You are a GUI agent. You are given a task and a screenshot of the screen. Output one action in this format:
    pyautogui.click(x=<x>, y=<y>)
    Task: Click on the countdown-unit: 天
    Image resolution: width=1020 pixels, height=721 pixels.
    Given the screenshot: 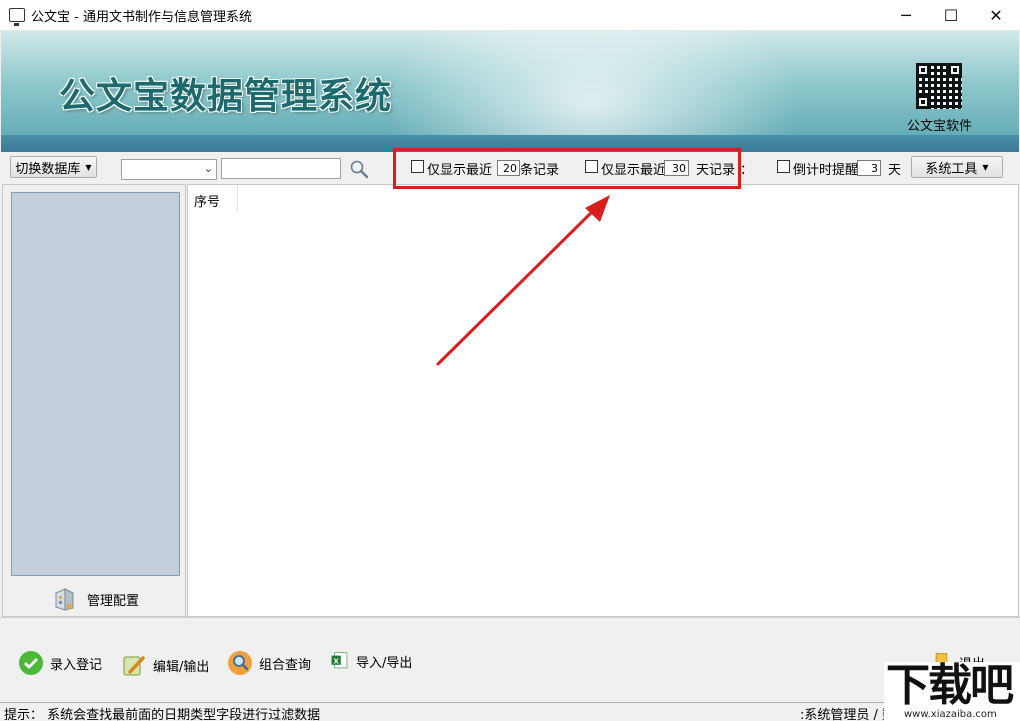 What is the action you would take?
    pyautogui.click(x=895, y=170)
    